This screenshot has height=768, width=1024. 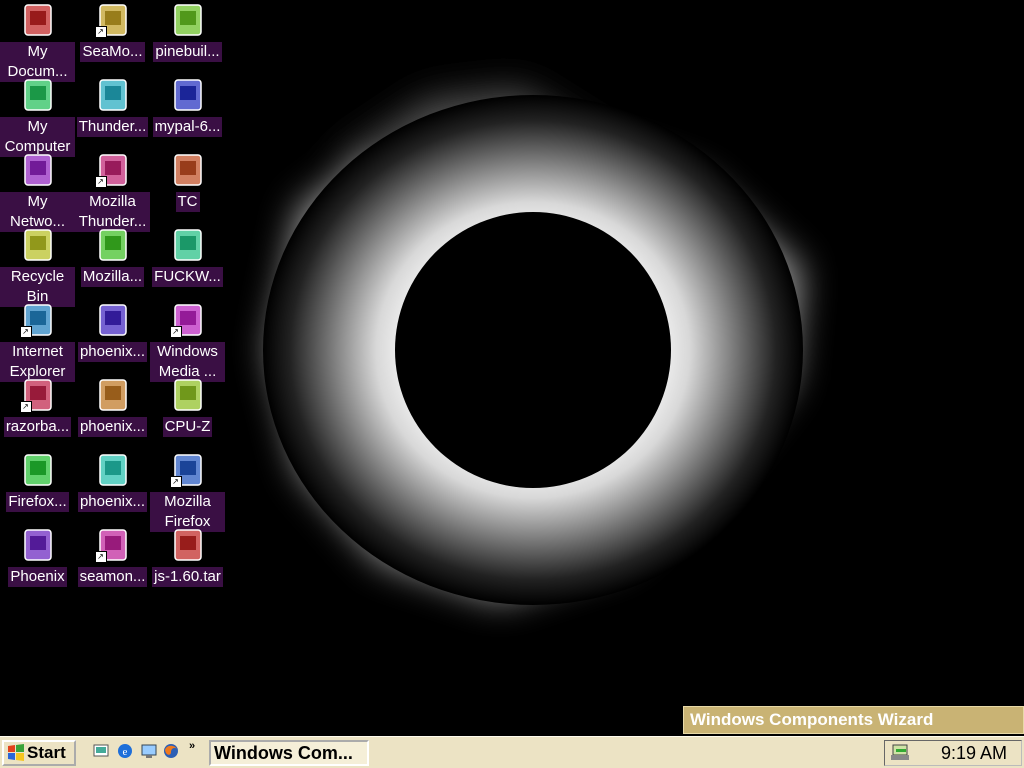 I want to click on razorback-icon: ↗, so click(x=37, y=395).